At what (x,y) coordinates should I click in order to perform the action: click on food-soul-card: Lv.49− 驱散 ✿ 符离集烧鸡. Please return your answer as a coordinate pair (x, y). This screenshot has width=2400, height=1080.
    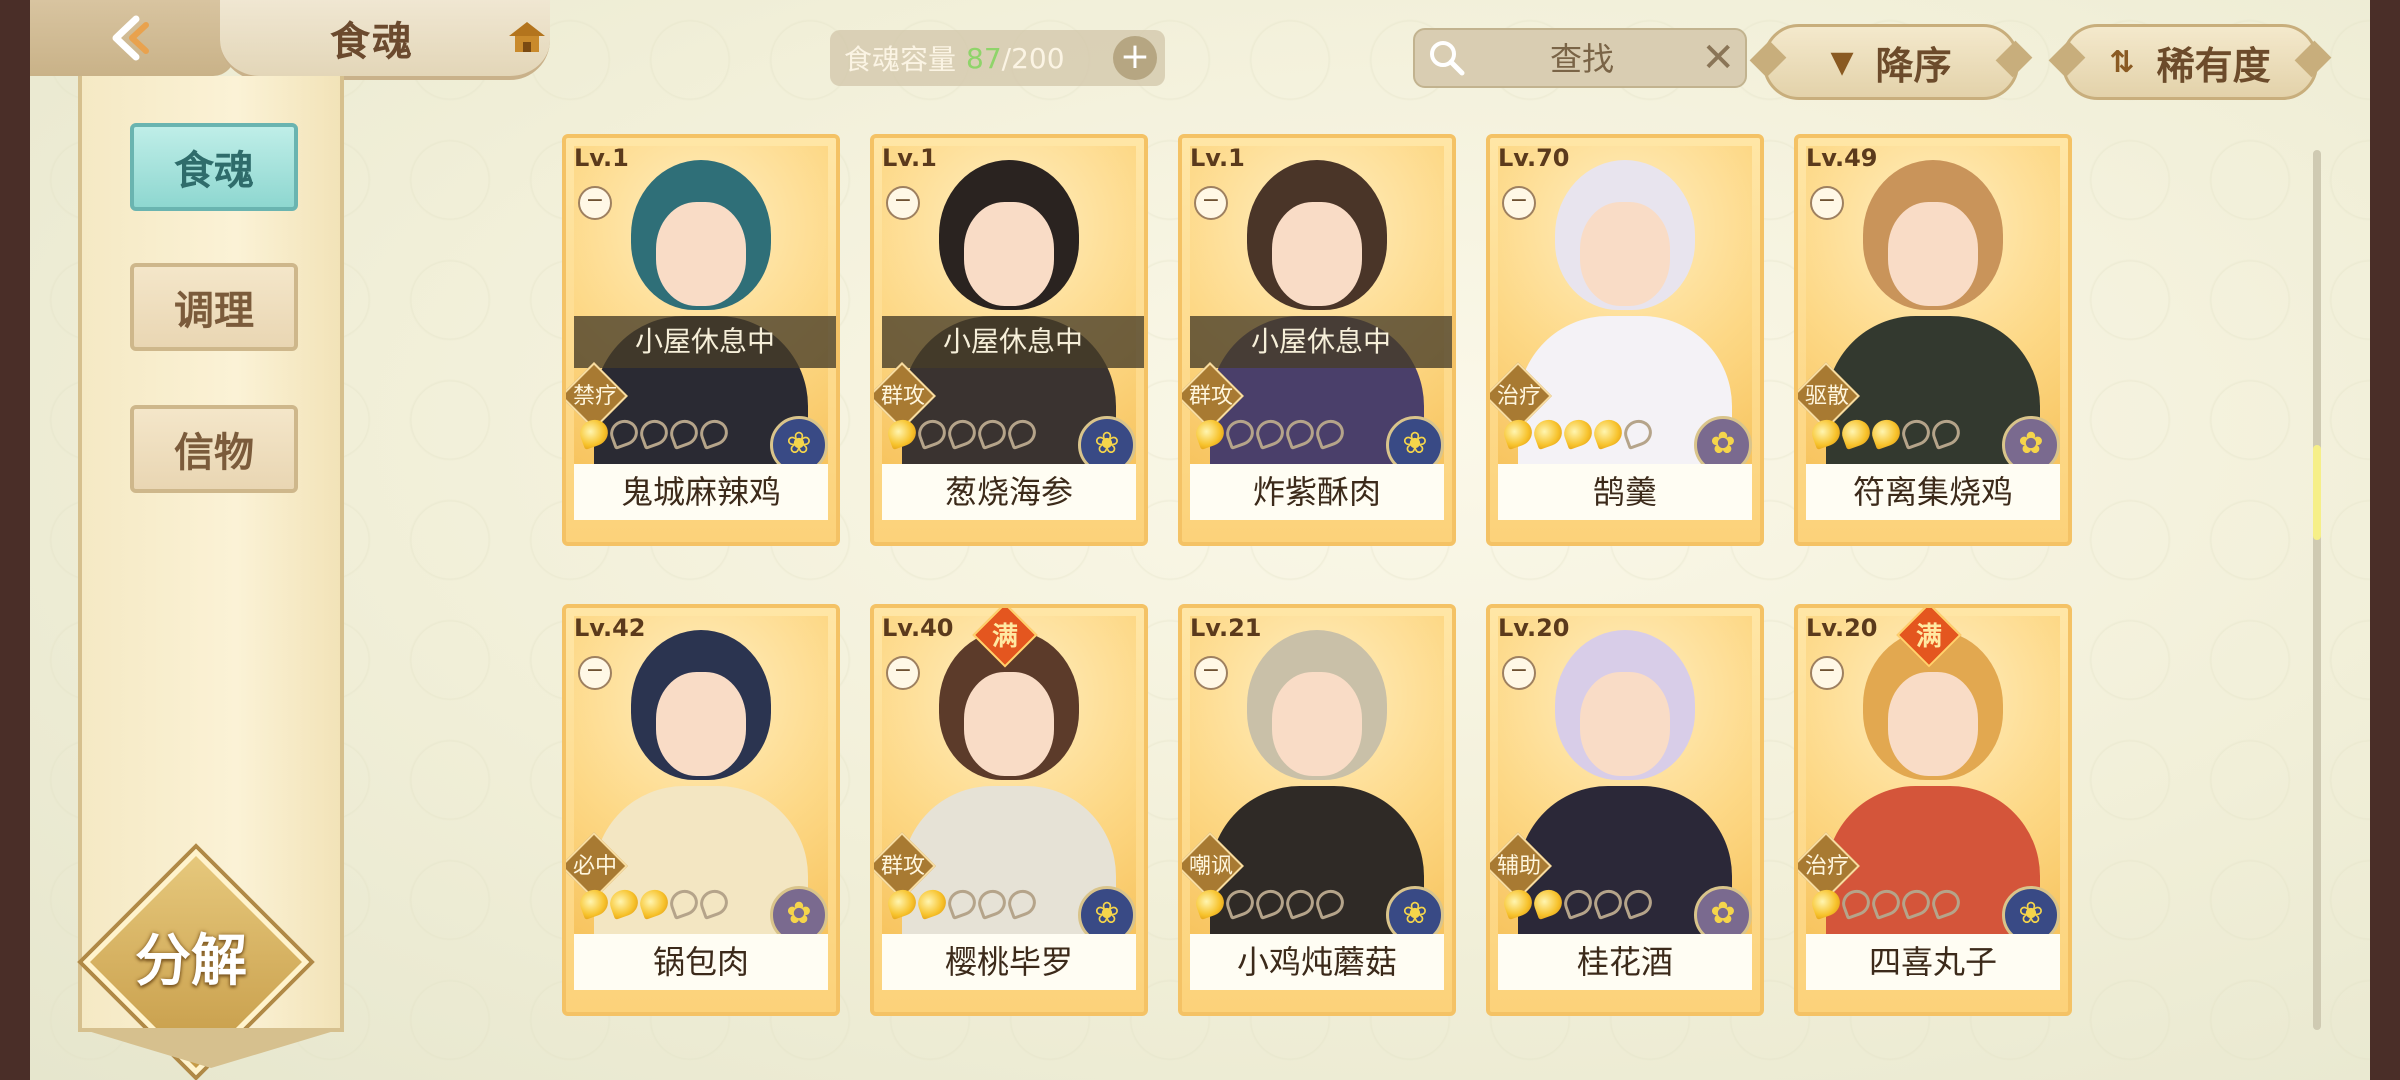
    Looking at the image, I should click on (1933, 340).